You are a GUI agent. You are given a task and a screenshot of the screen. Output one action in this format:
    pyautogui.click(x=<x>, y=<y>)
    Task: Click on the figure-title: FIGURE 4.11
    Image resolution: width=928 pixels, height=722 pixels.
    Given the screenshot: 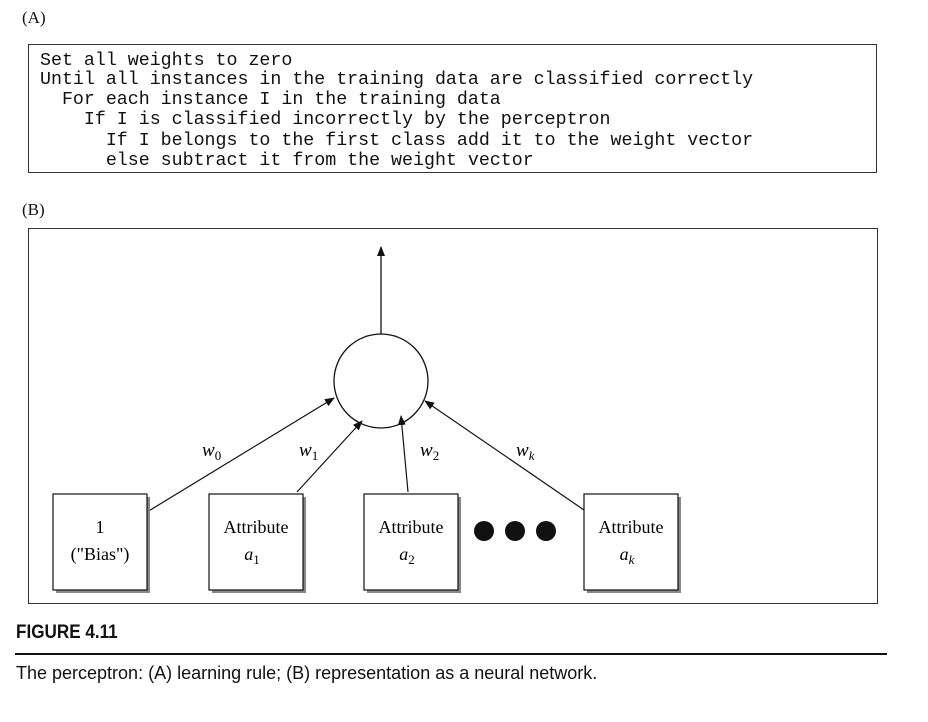 What is the action you would take?
    pyautogui.click(x=67, y=632)
    